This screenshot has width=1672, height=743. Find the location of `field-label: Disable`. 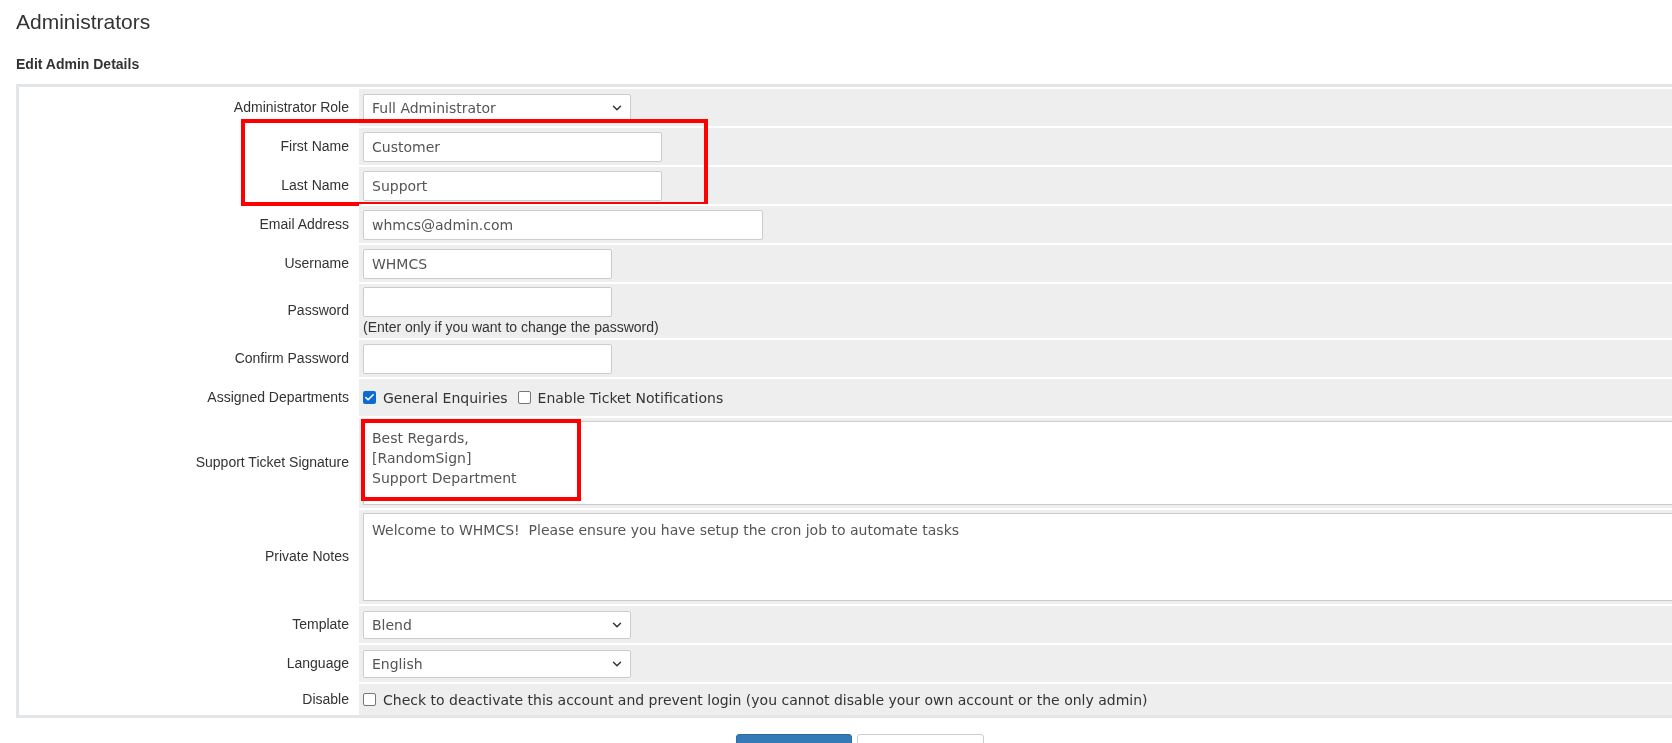

field-label: Disable is located at coordinates (325, 699).